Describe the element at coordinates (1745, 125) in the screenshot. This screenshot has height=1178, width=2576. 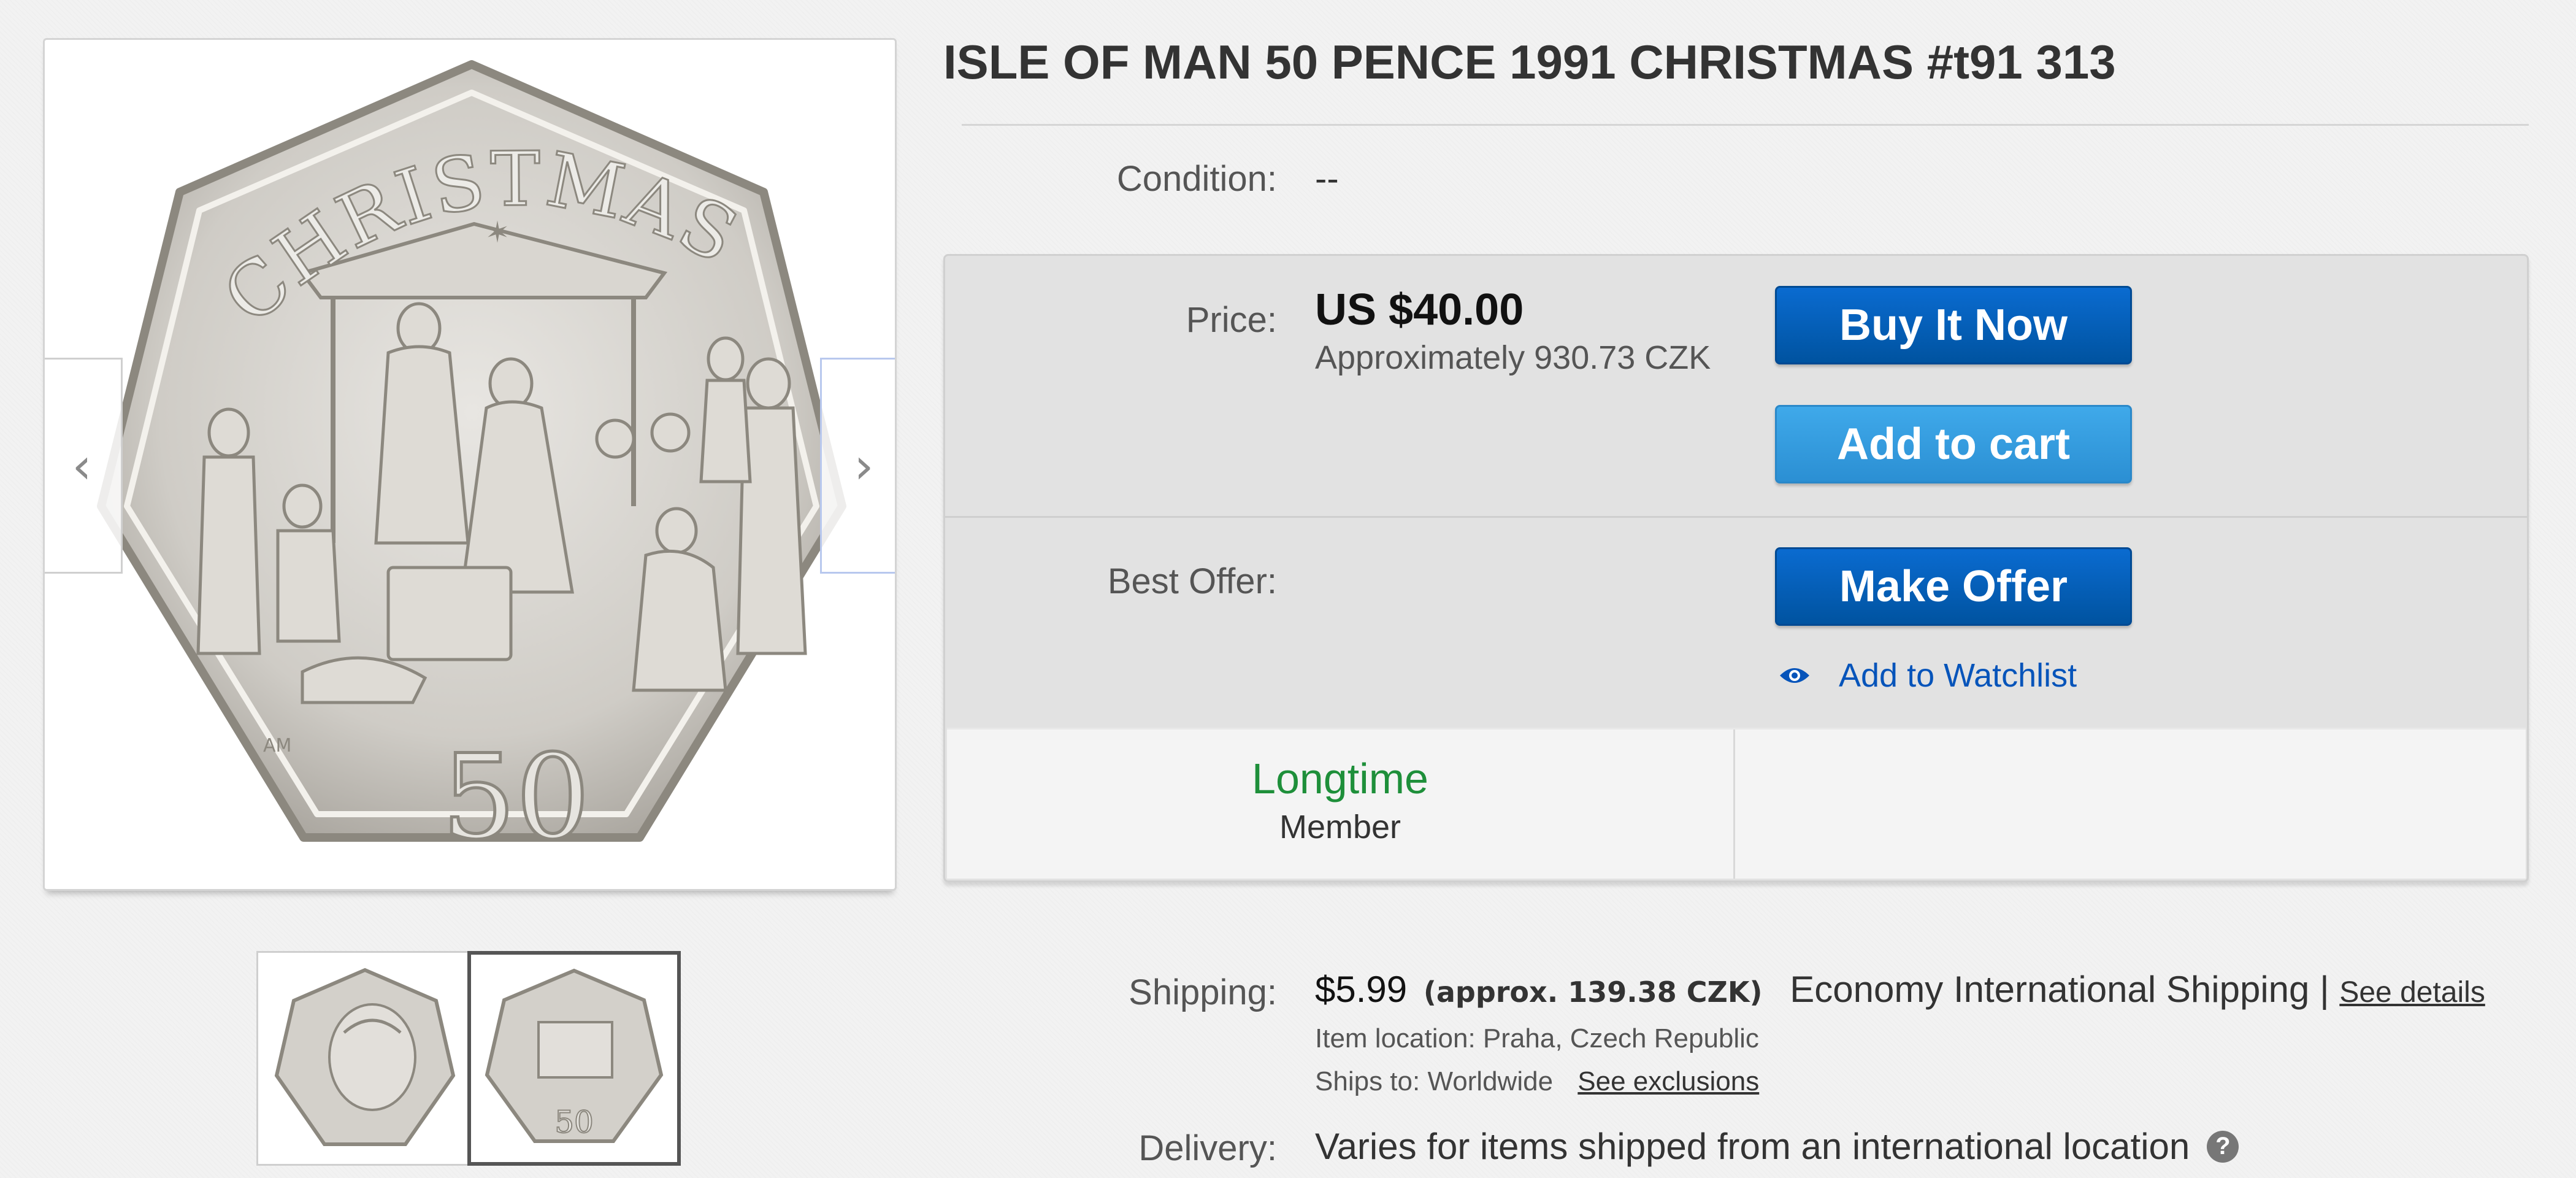
I see `title-divider` at that location.